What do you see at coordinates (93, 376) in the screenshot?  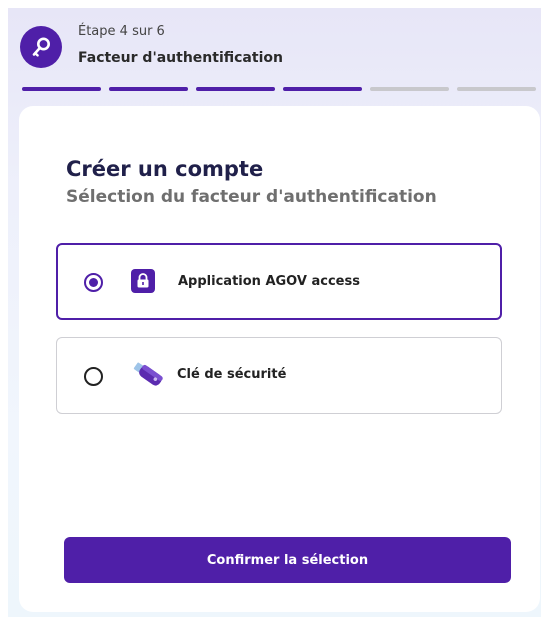 I see `radio-button` at bounding box center [93, 376].